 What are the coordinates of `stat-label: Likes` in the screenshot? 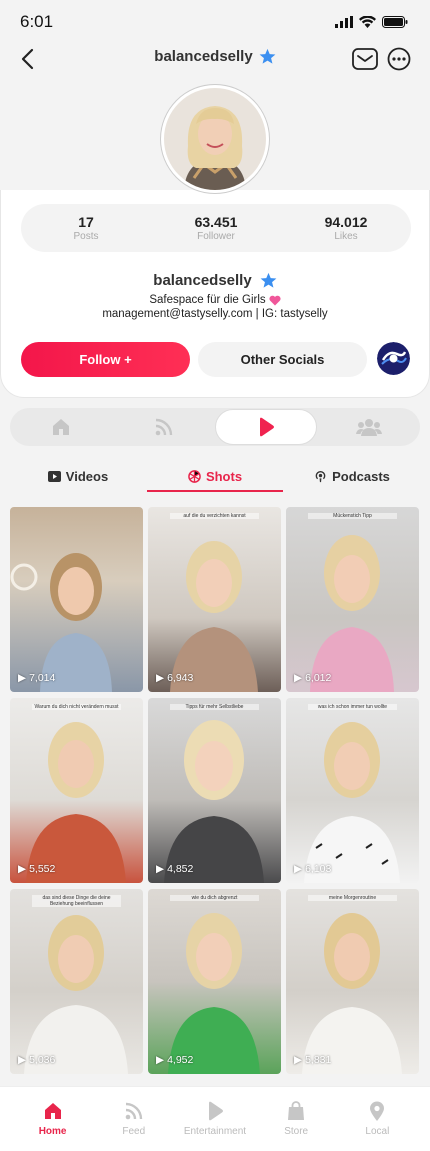 It's located at (346, 236).